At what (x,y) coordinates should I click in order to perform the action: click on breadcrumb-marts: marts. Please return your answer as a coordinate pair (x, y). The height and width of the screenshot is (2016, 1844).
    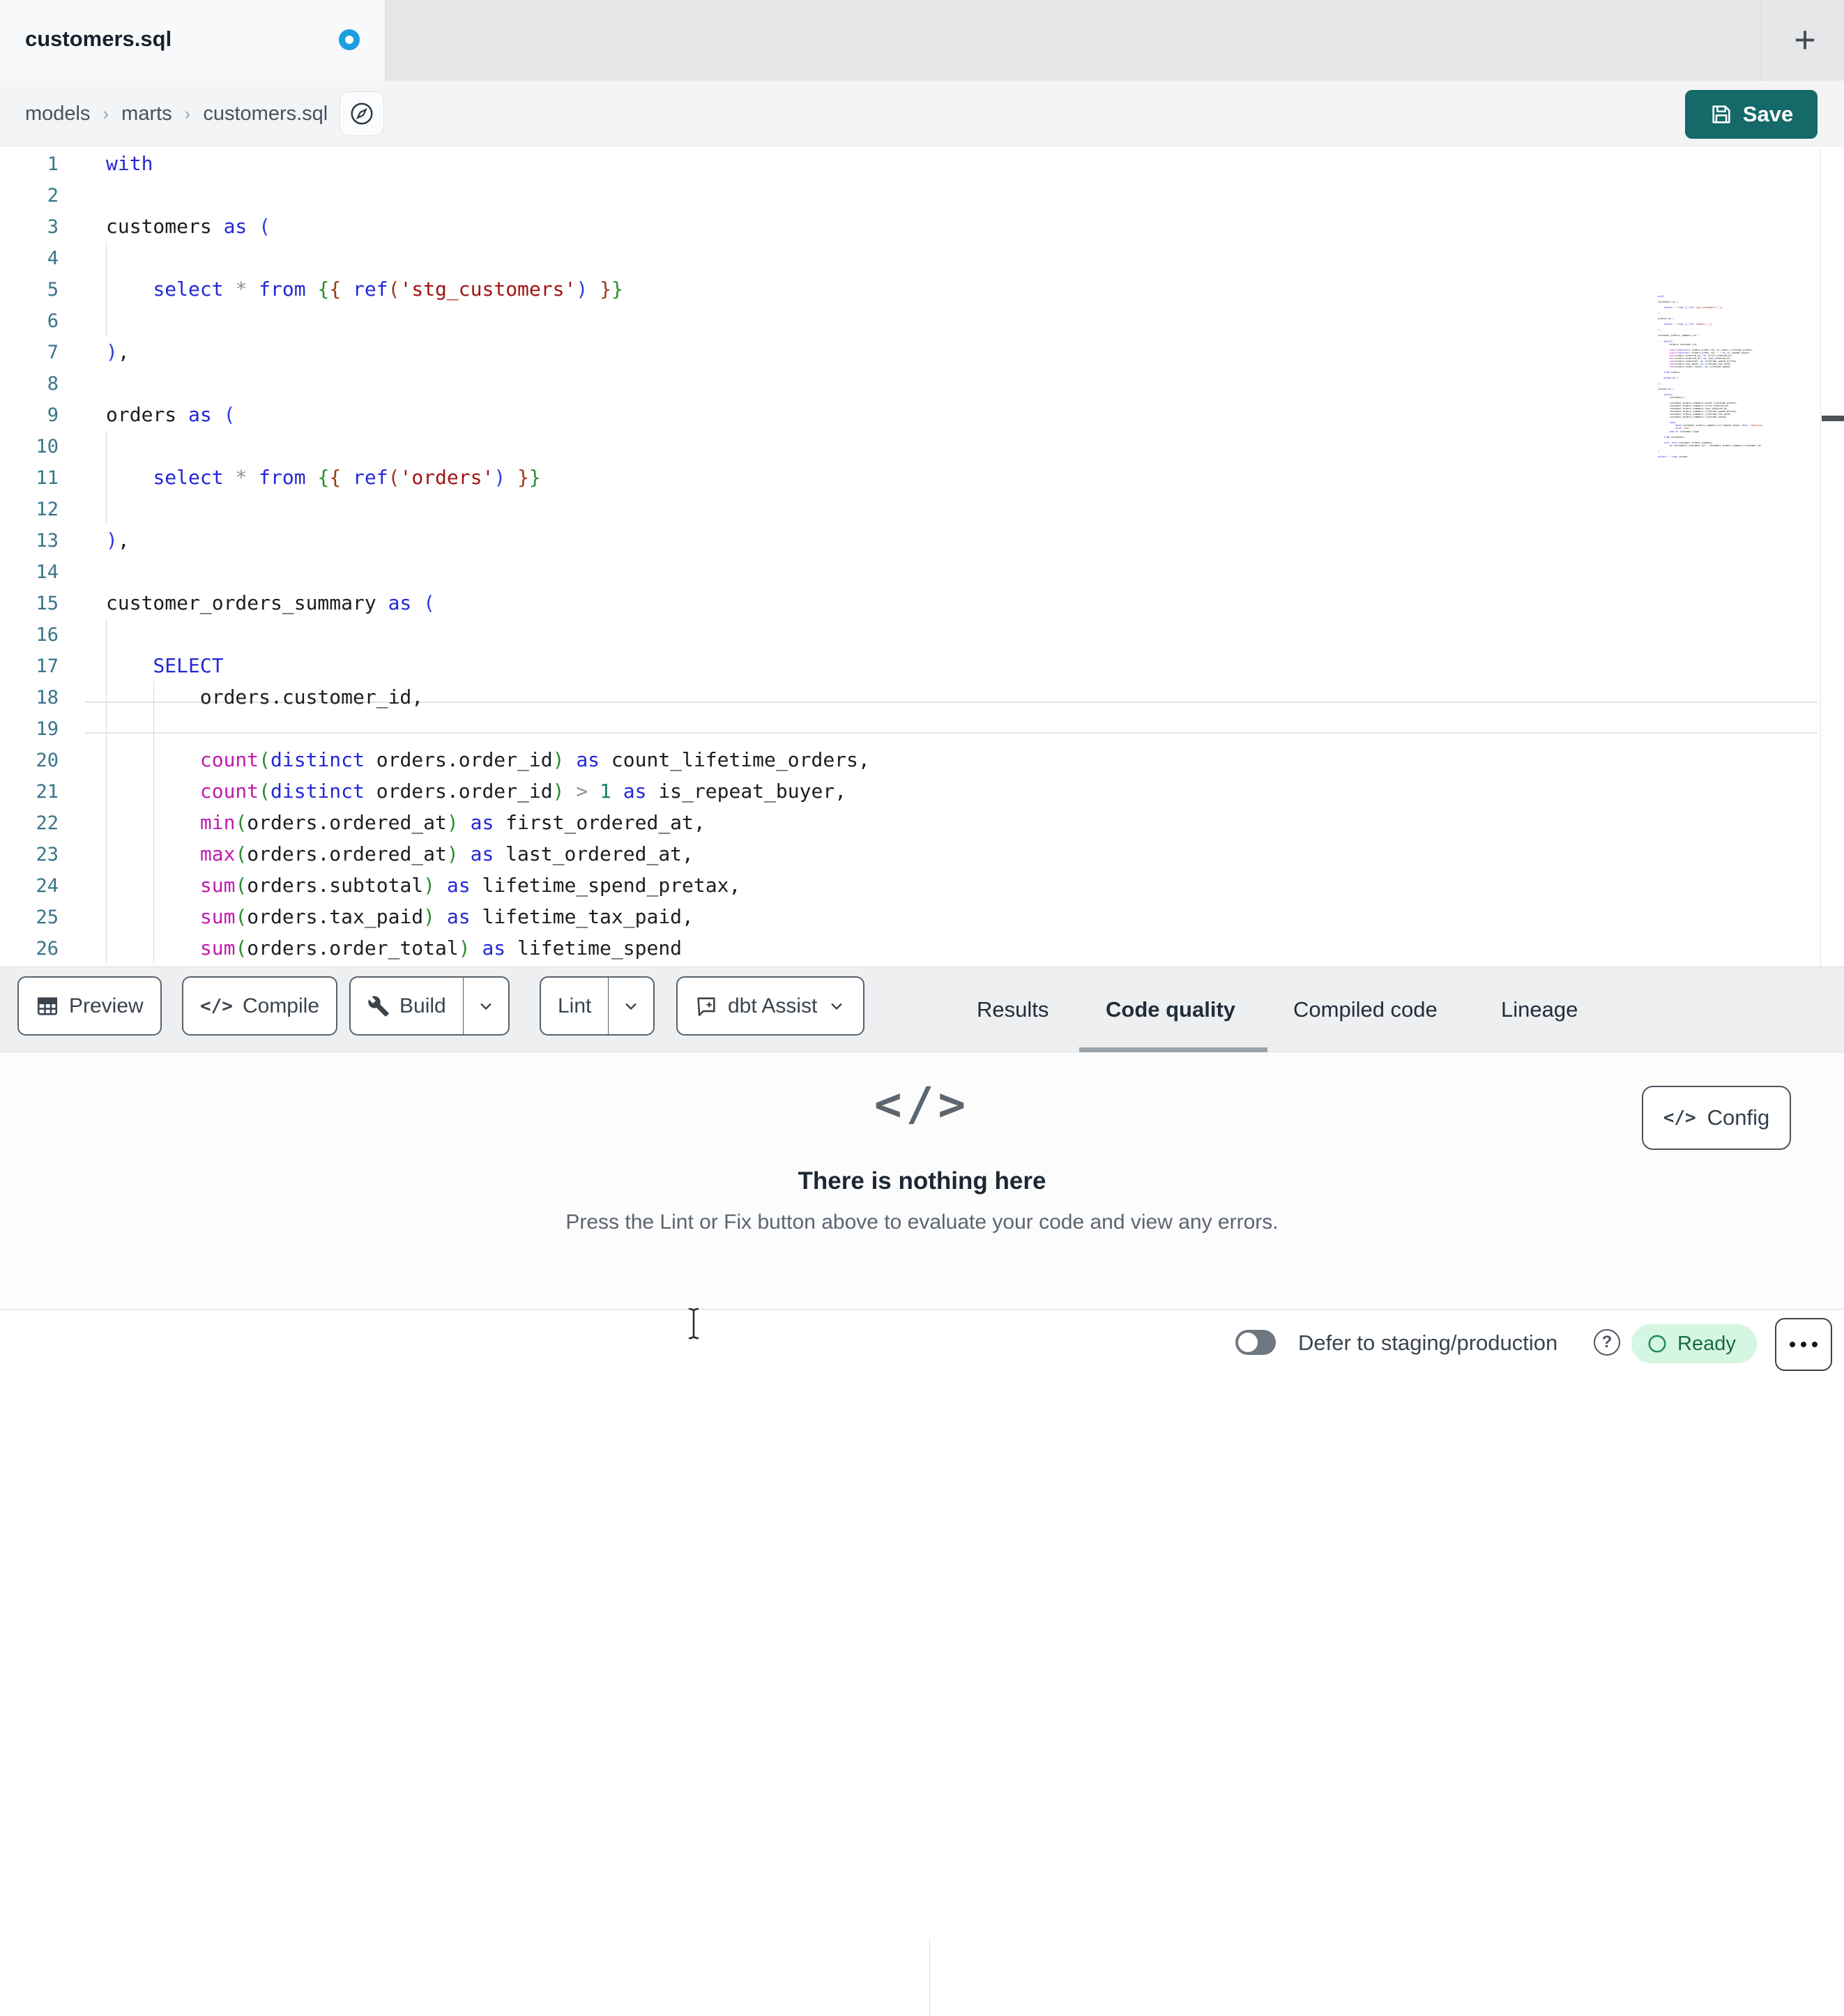
    Looking at the image, I should click on (146, 114).